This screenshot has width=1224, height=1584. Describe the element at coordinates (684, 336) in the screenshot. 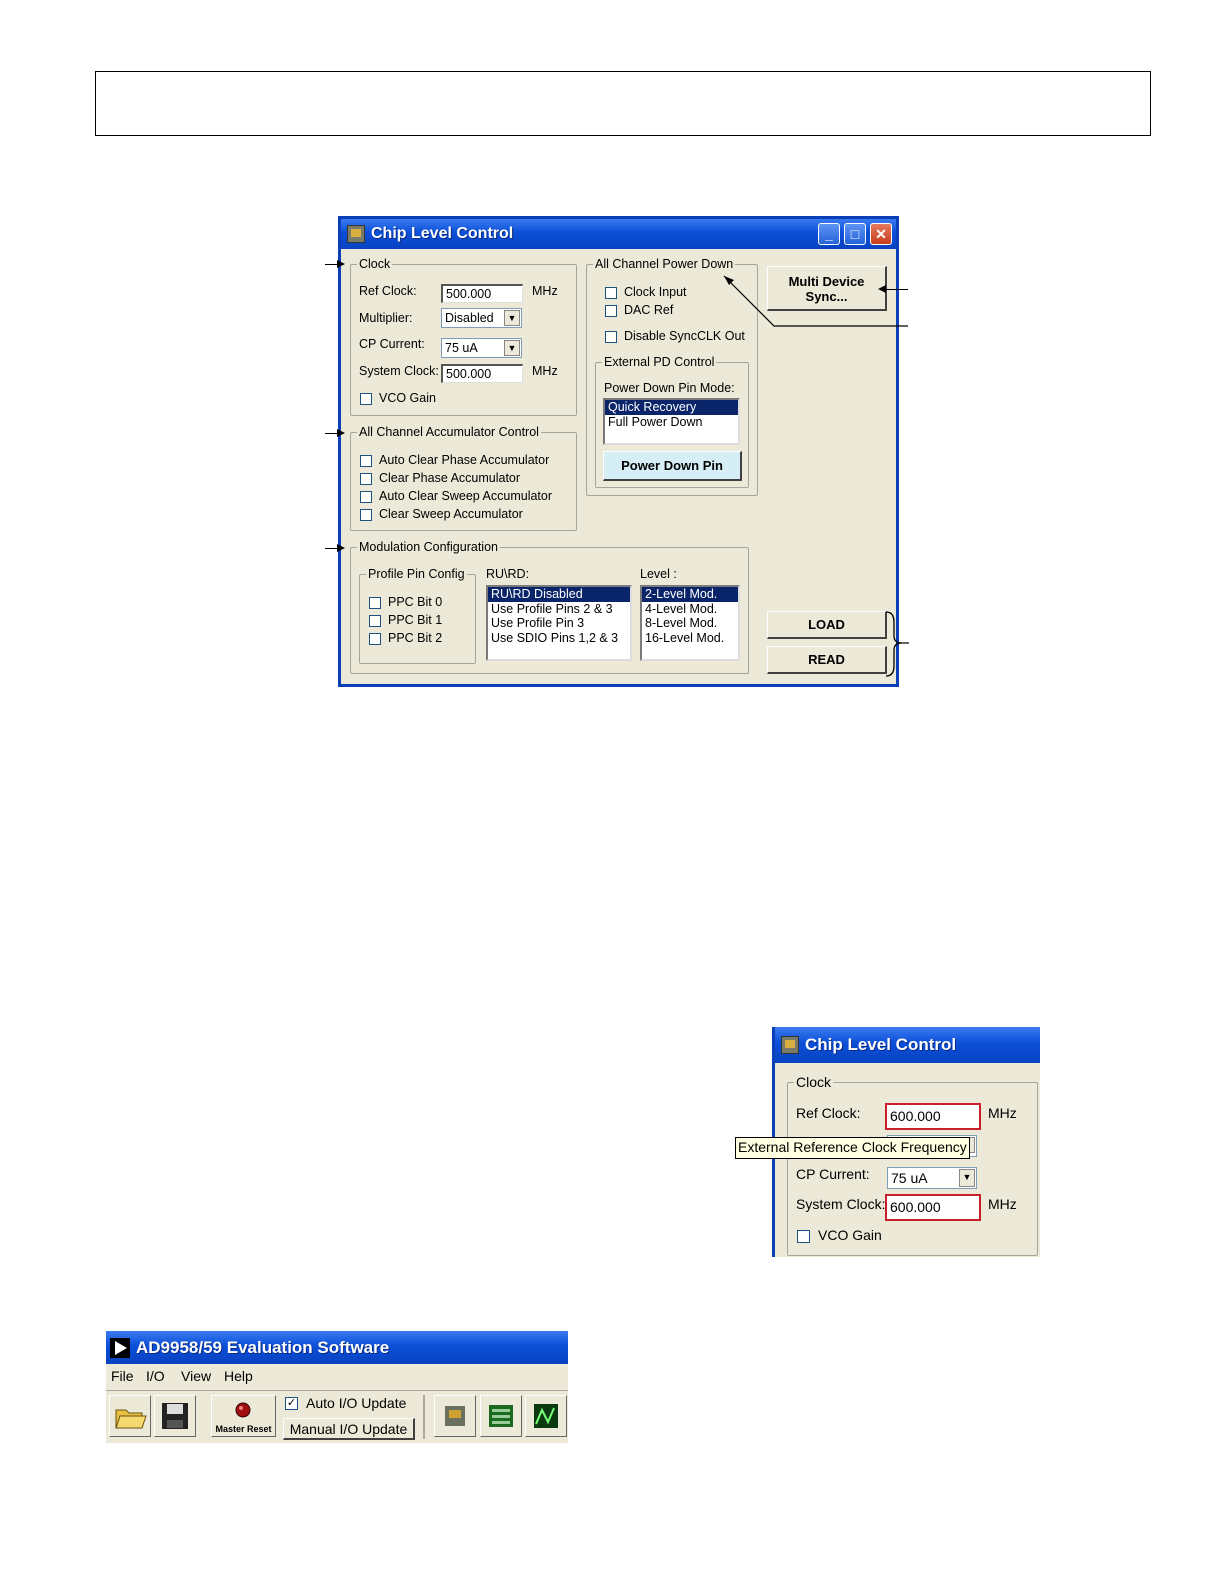

I see `disable-syncclk-label: Disable SyncCLK Out` at that location.